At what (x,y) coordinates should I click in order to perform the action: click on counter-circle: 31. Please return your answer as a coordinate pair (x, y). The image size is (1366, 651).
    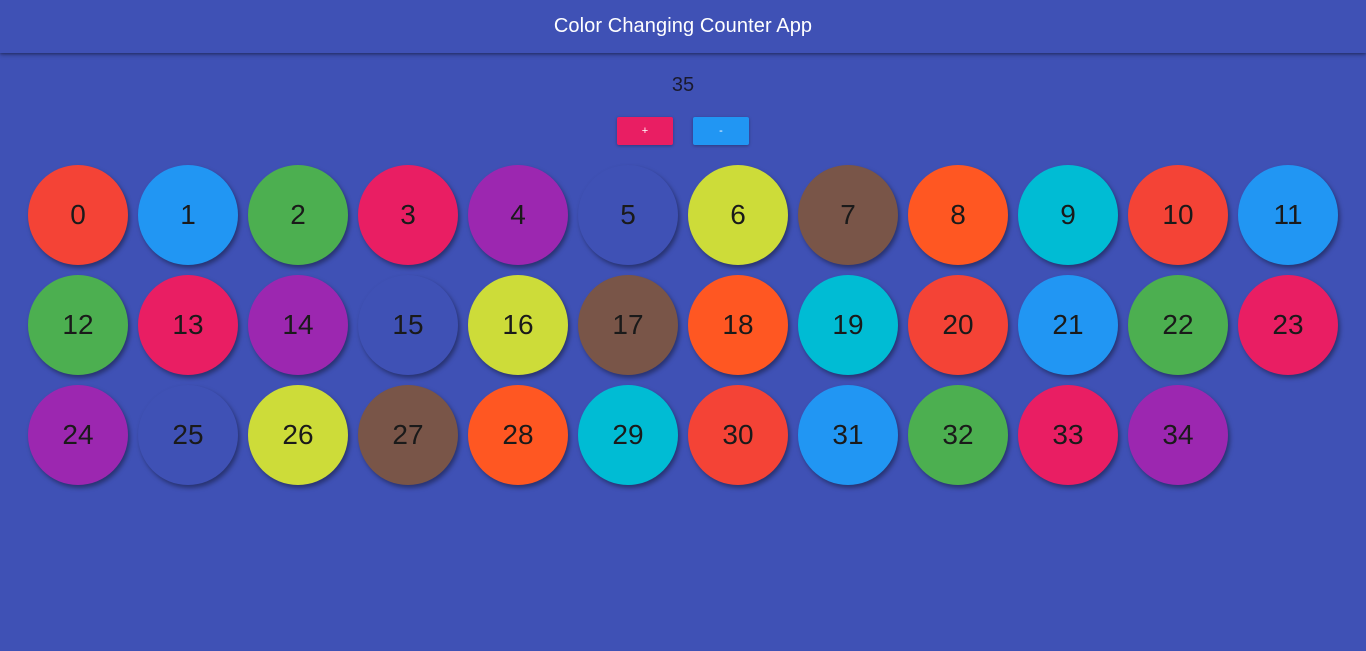
    Looking at the image, I should click on (848, 435).